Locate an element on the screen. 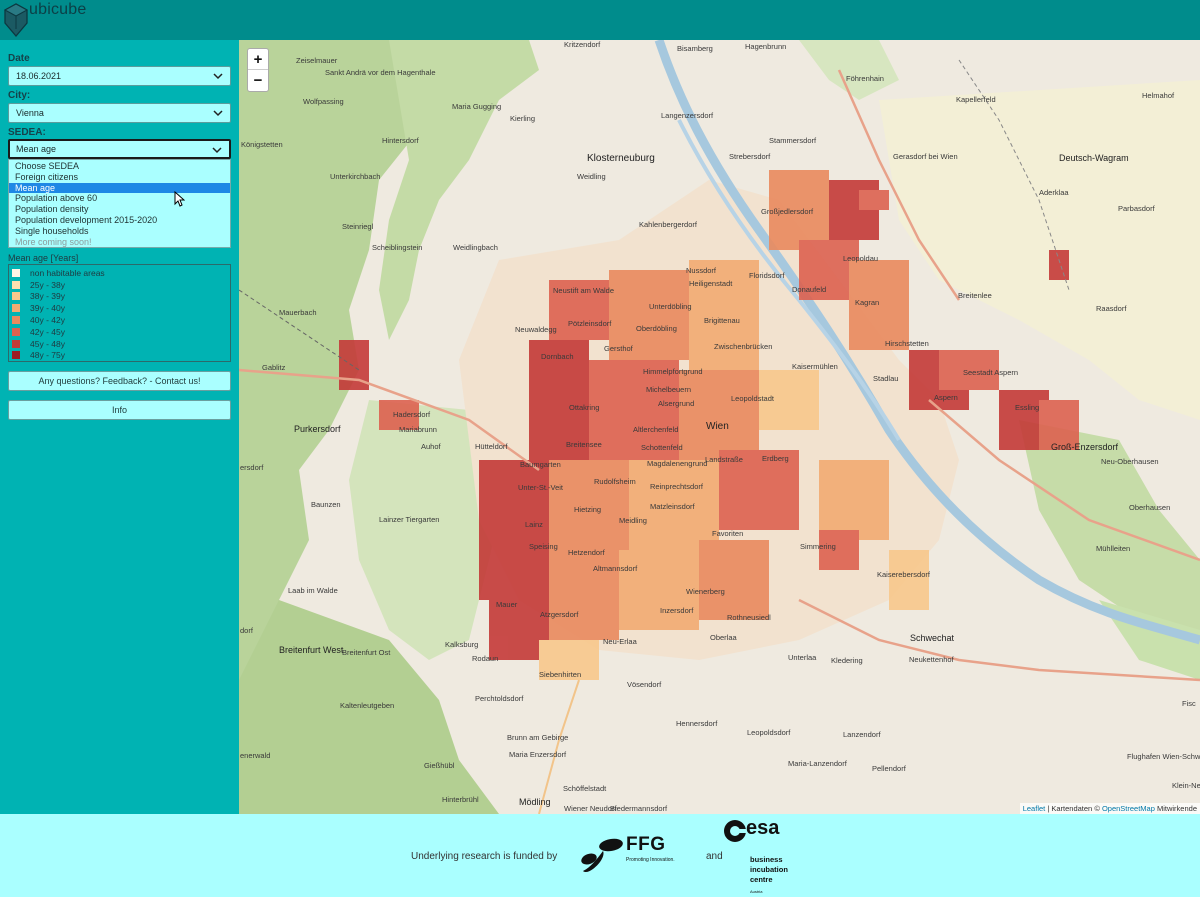  label-strebersdorf: Strebersdorf is located at coordinates (750, 156).